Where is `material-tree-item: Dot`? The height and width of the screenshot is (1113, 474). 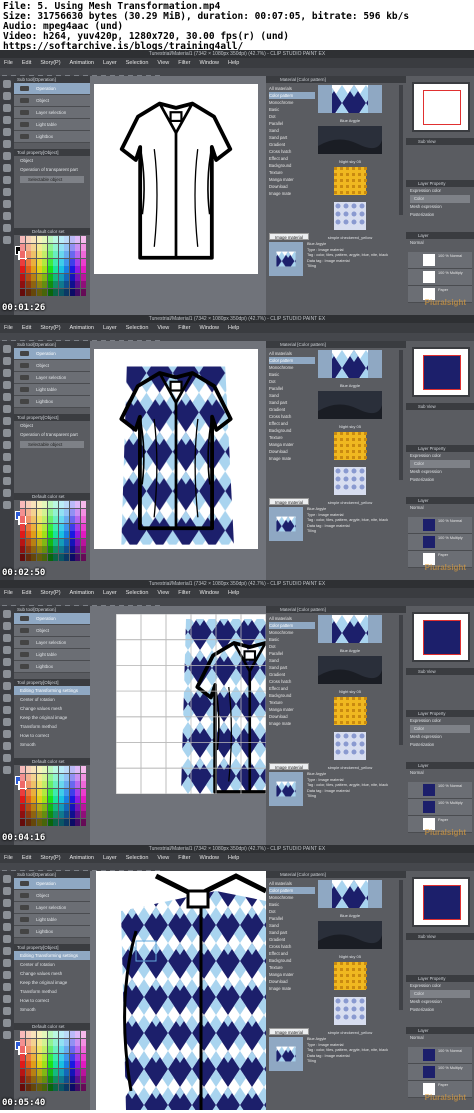
material-tree-item: Dot is located at coordinates (292, 646).